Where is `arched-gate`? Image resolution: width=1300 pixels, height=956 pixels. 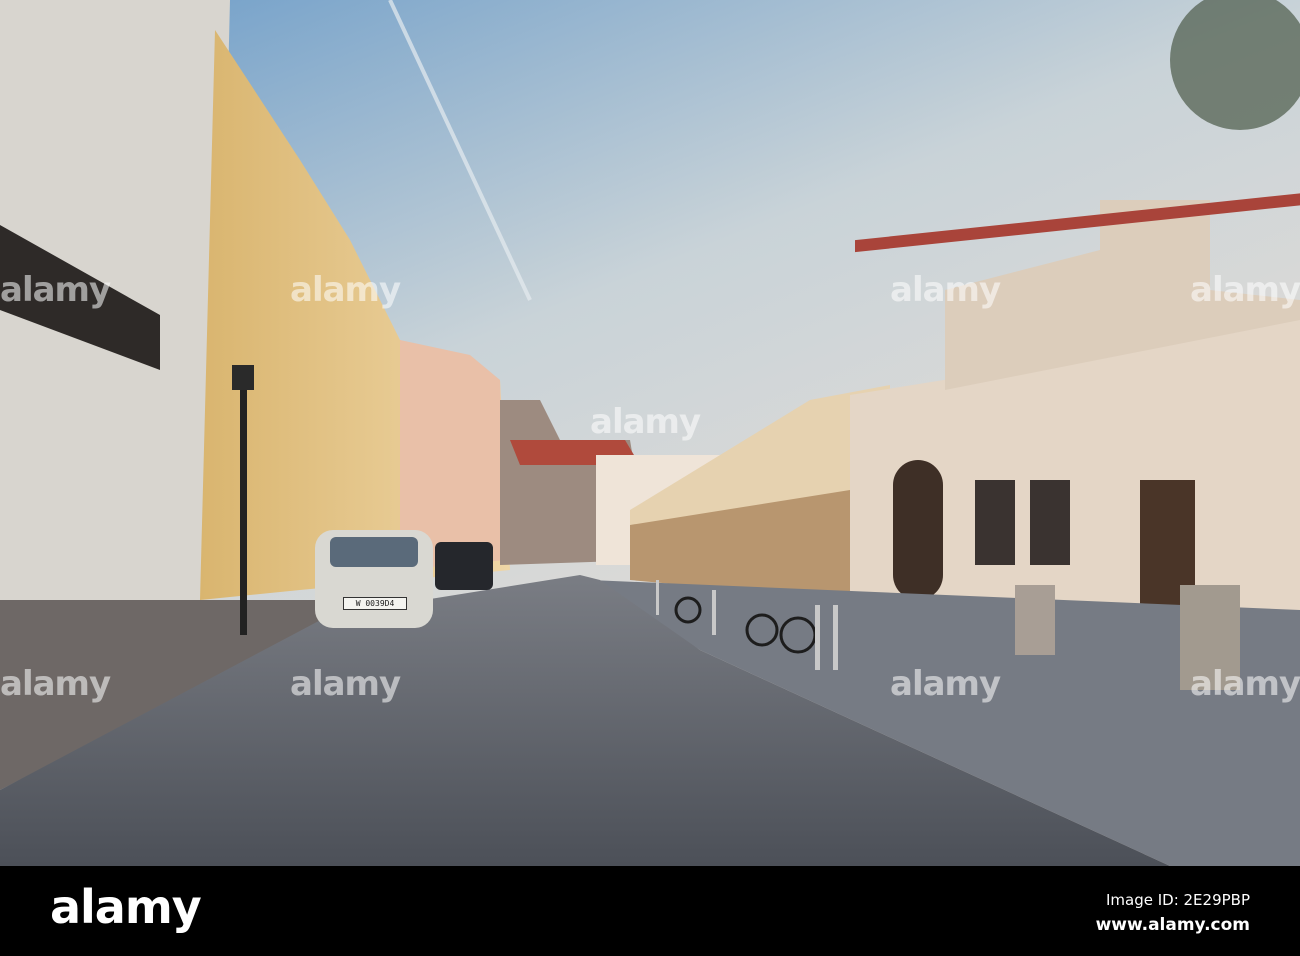
arched-gate is located at coordinates (918, 530).